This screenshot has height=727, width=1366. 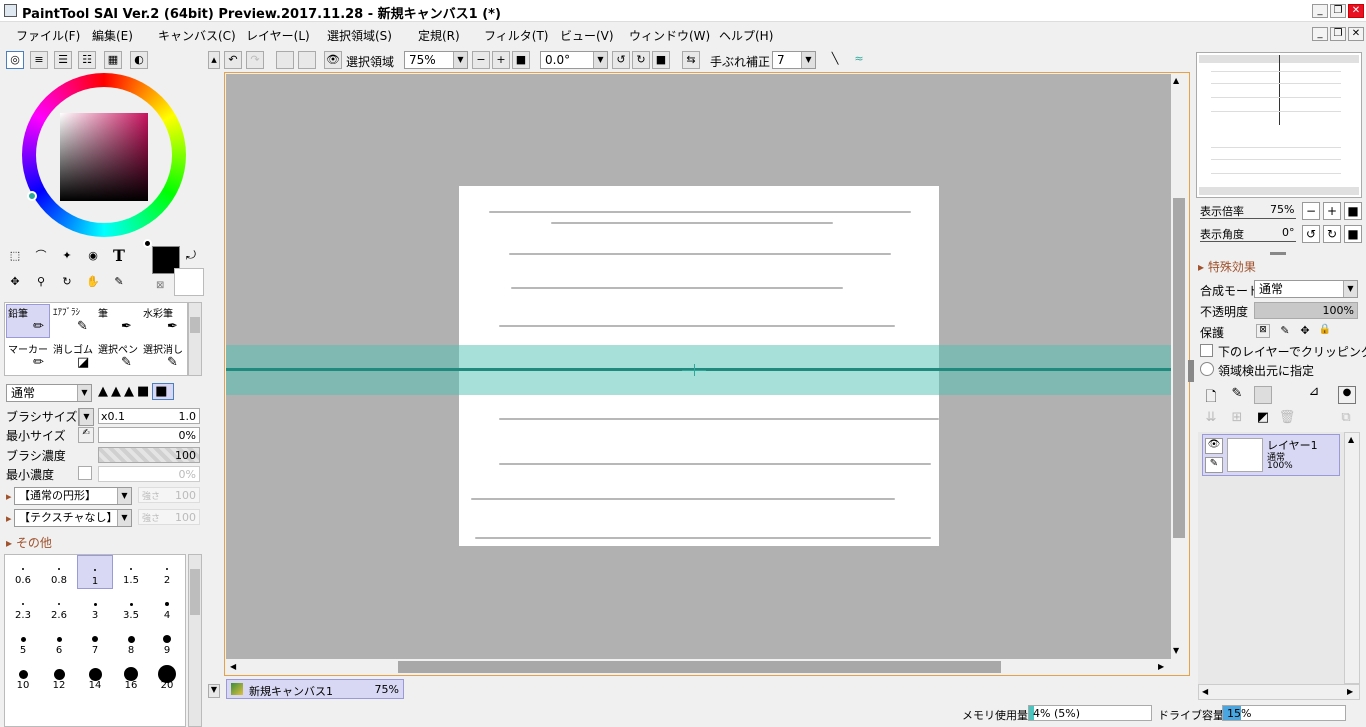 I want to click on vscroll-thumb, so click(x=1179, y=368).